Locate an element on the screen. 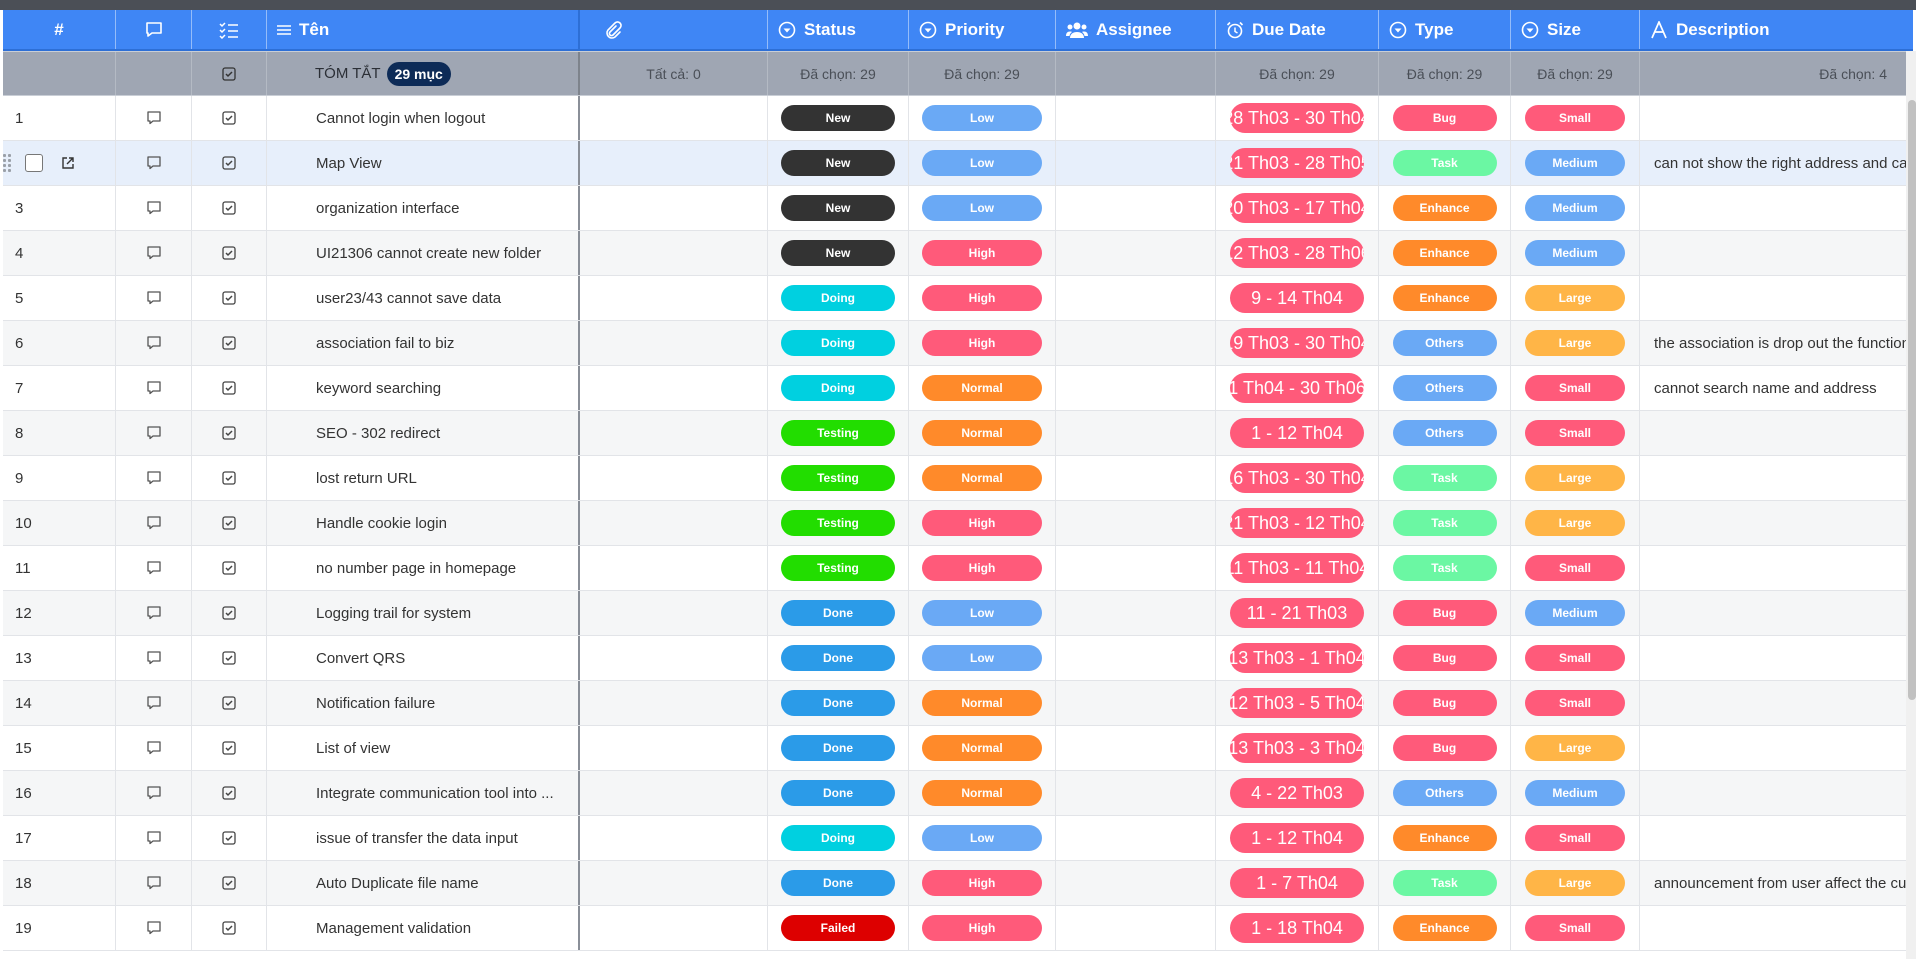 The height and width of the screenshot is (959, 1916). due-date-cell: 20 Th03 - 17 Th04 is located at coordinates (1297, 208).